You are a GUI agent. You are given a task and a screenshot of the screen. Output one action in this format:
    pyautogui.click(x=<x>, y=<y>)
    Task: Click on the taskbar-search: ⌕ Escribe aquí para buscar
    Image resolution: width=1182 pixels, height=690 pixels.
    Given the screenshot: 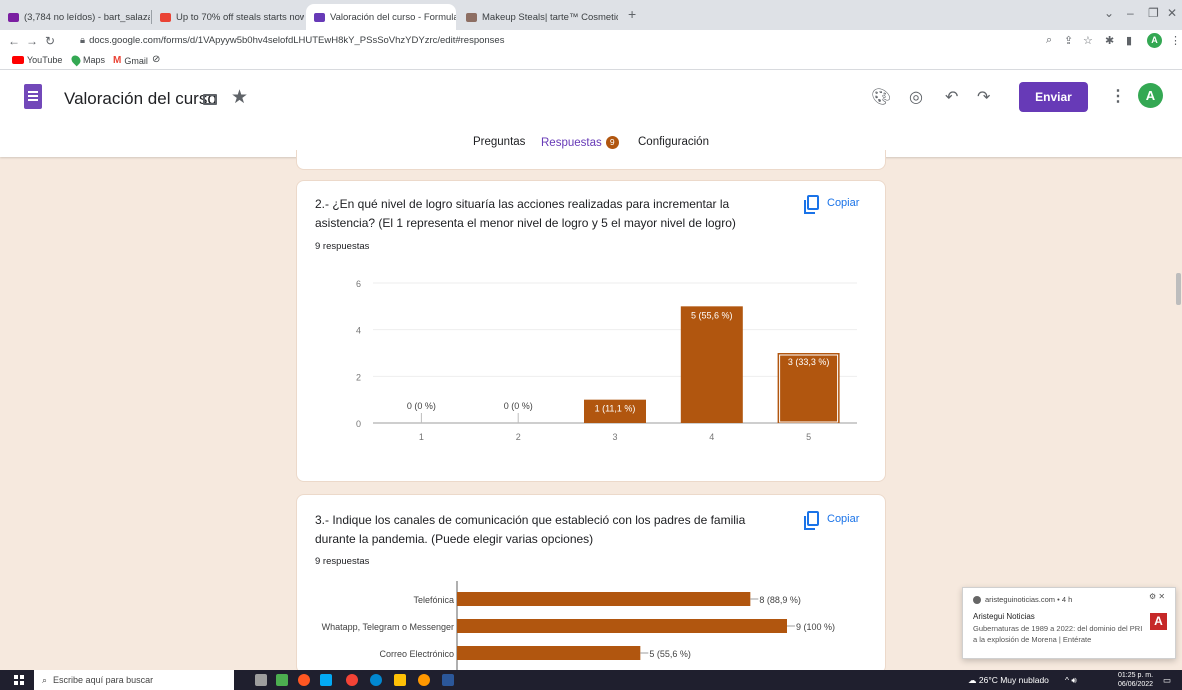 What is the action you would take?
    pyautogui.click(x=134, y=680)
    